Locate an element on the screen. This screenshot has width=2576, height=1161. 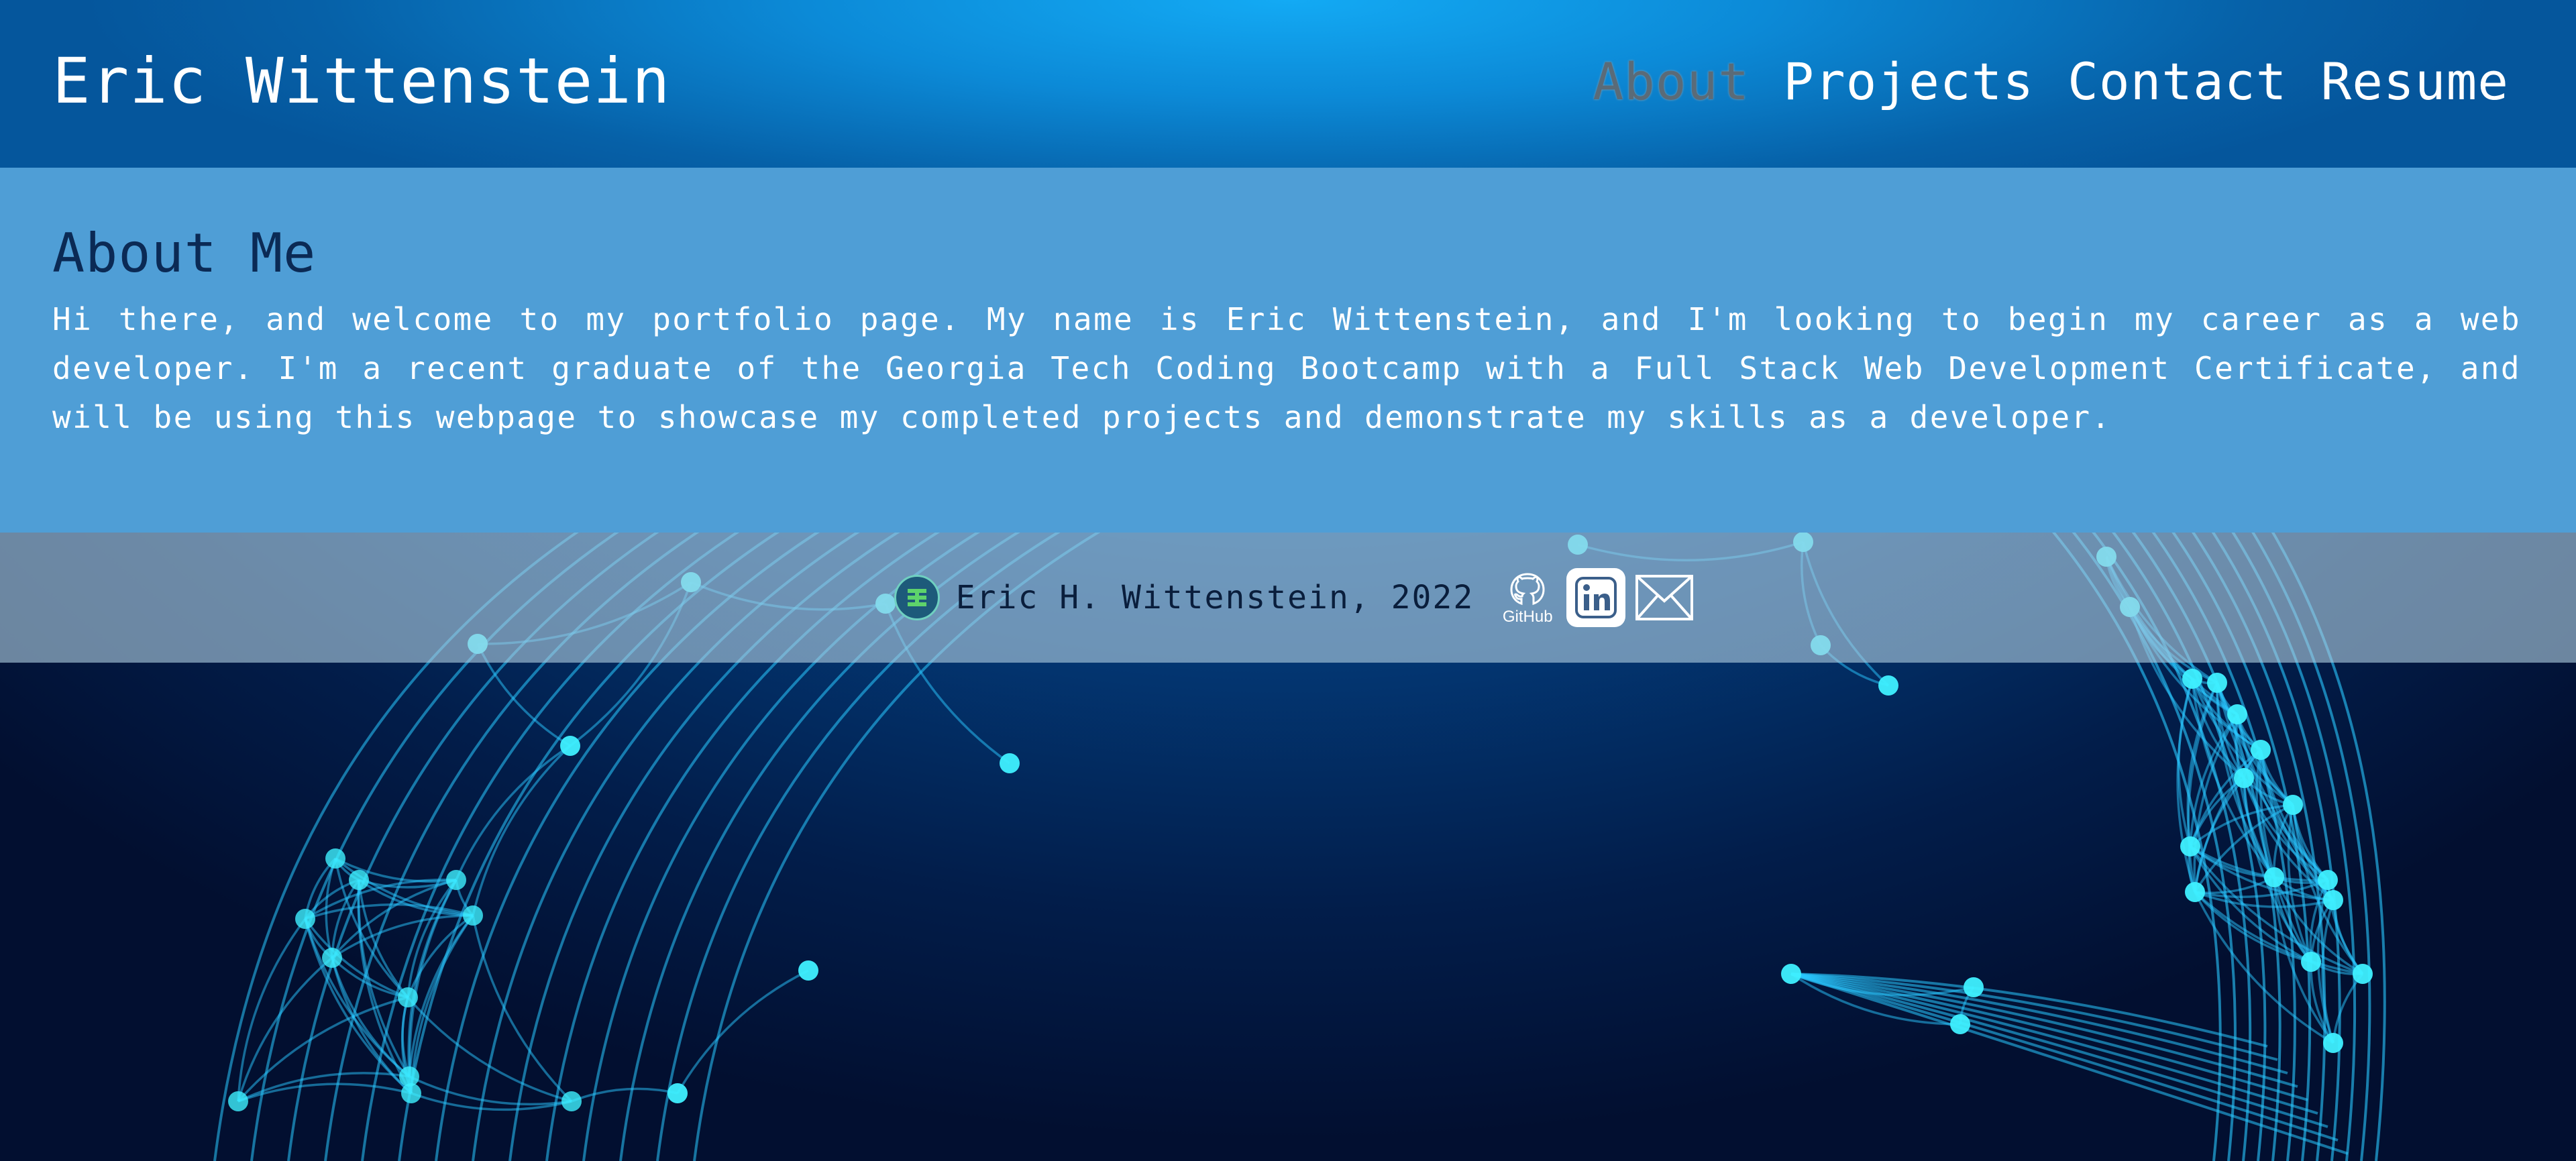
linkedin-icon is located at coordinates (1596, 597).